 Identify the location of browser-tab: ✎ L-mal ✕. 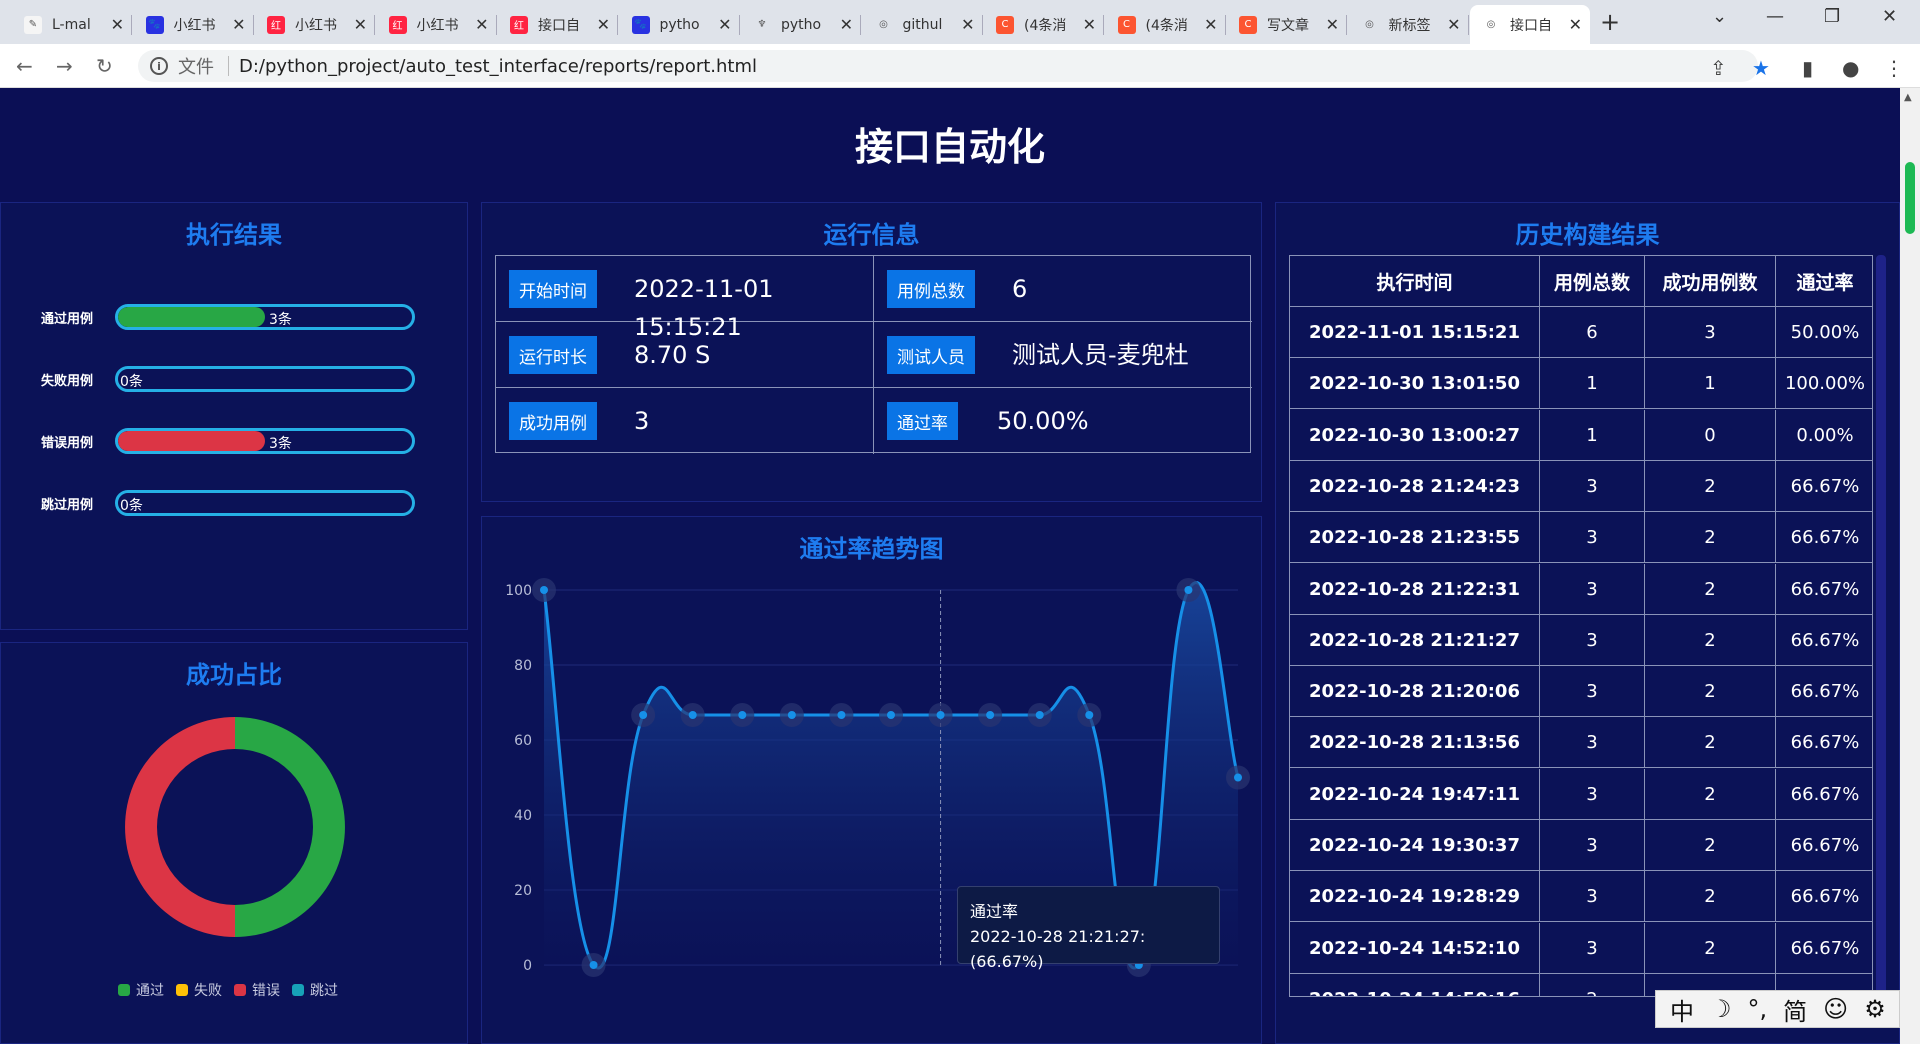
(72, 24).